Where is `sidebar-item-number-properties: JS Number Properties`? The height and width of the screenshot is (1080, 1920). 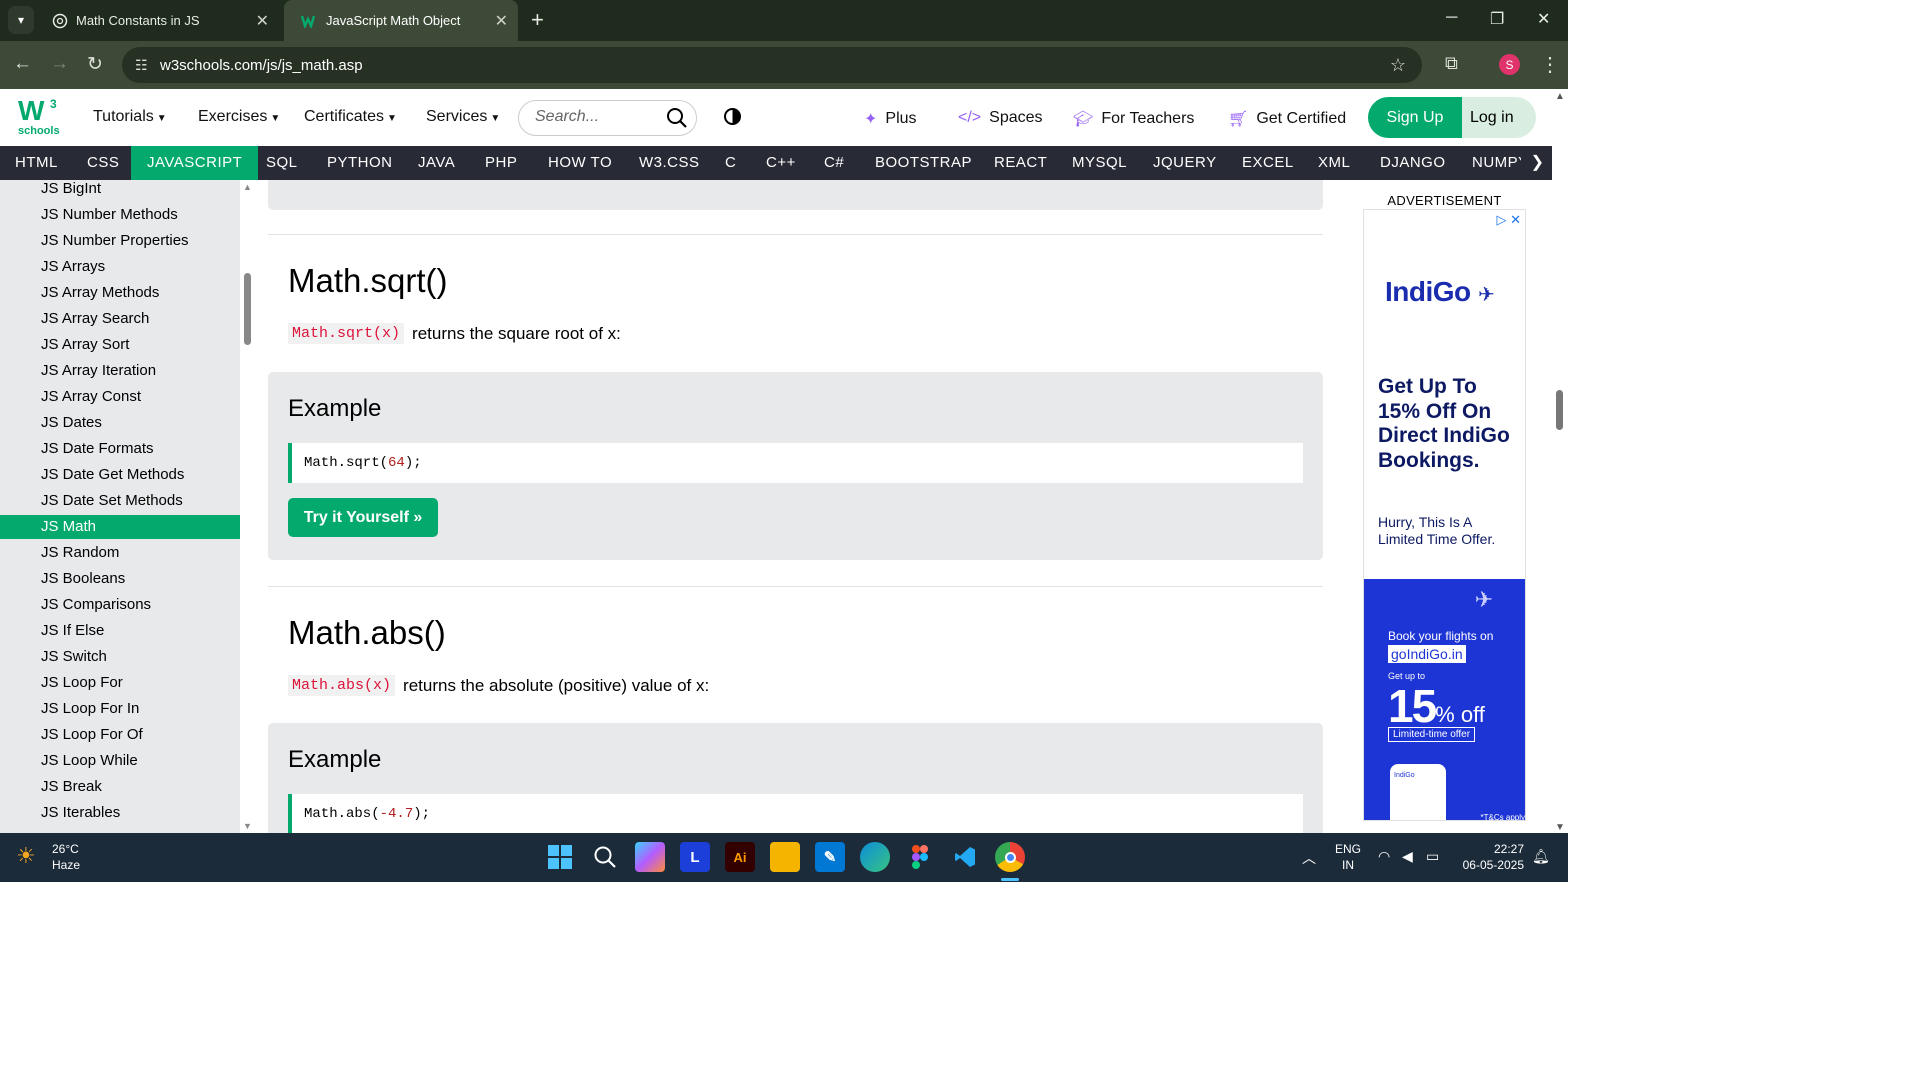
sidebar-item-number-properties: JS Number Properties is located at coordinates (120, 241).